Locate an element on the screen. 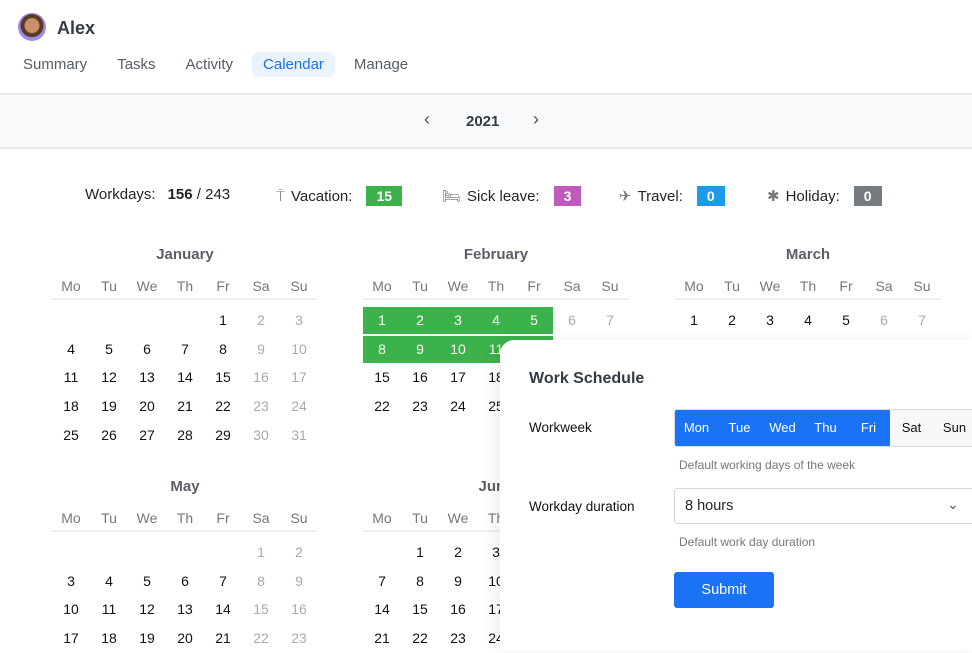 This screenshot has width=972, height=653. day-cell: 30 is located at coordinates (261, 435).